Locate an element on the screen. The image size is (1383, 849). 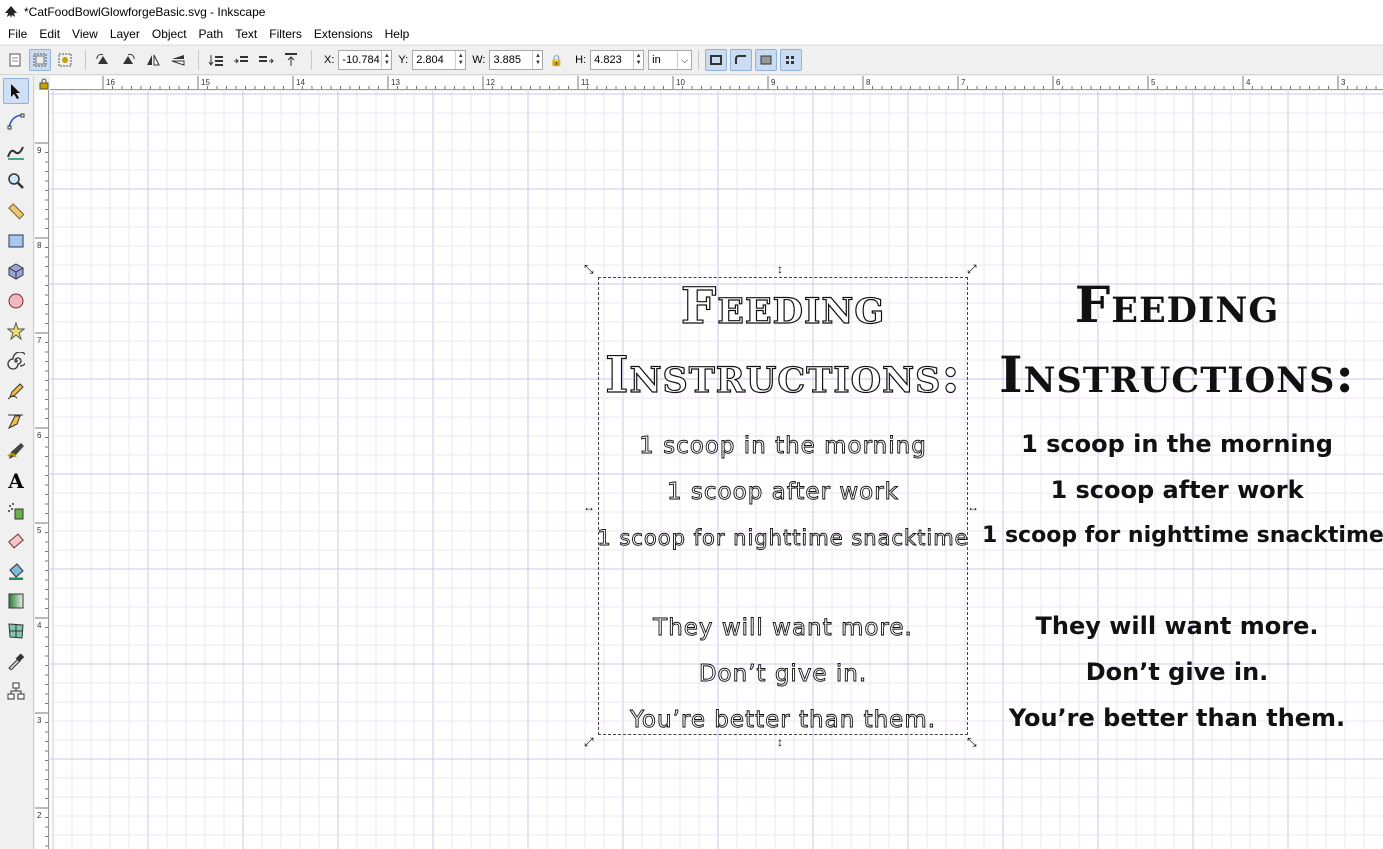
select-all-button is located at coordinates (15, 60).